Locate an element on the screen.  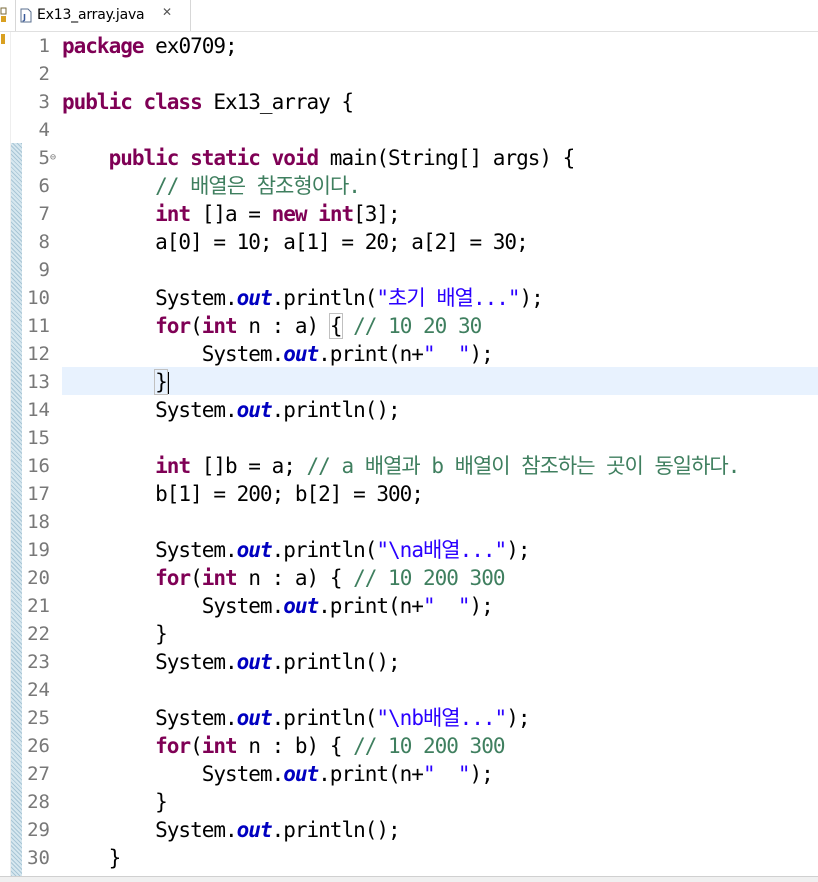
code-text: System.out.println("초기 배열..."); is located at coordinates (303, 298).